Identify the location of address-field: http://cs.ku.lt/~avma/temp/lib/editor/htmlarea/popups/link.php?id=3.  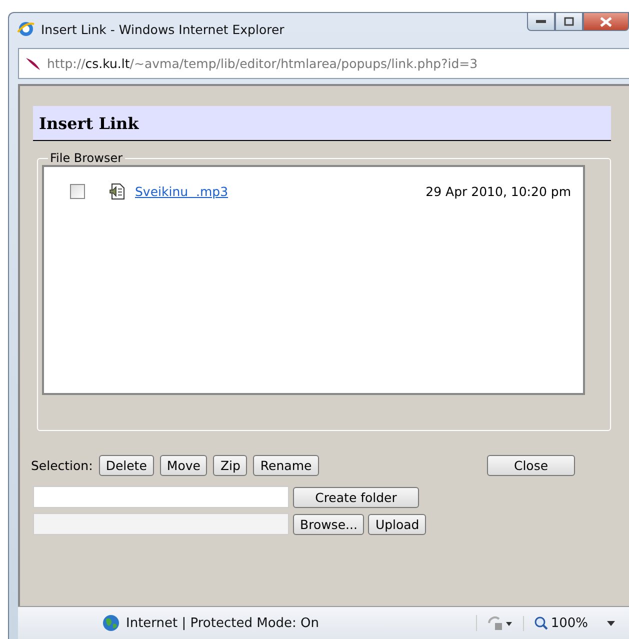
(323, 63).